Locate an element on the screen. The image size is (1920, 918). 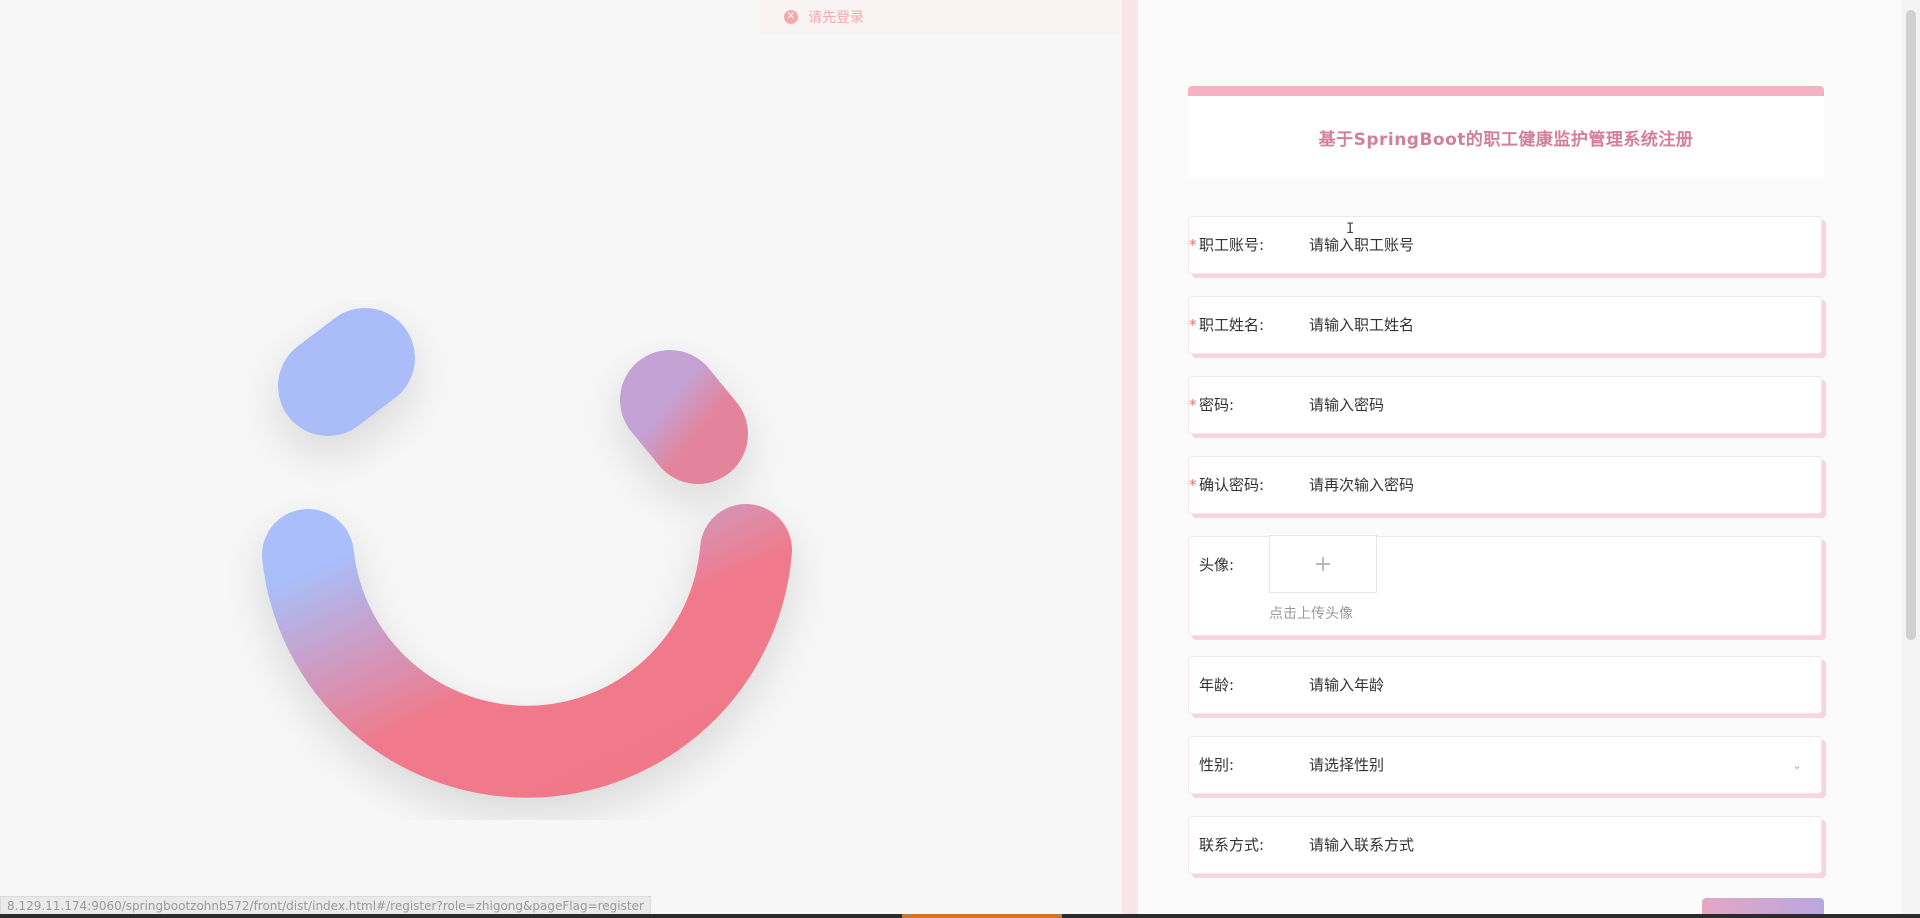
password-input: 请输入密码 is located at coordinates (1346, 405).